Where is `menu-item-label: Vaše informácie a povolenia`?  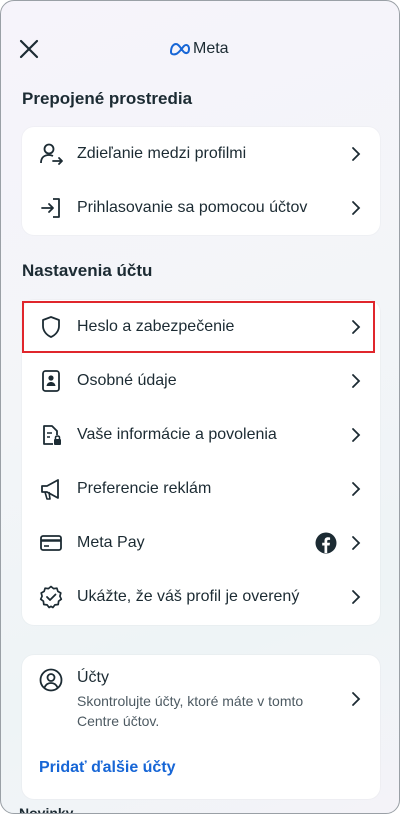
menu-item-label: Vaše informácie a povolenia is located at coordinates (177, 434).